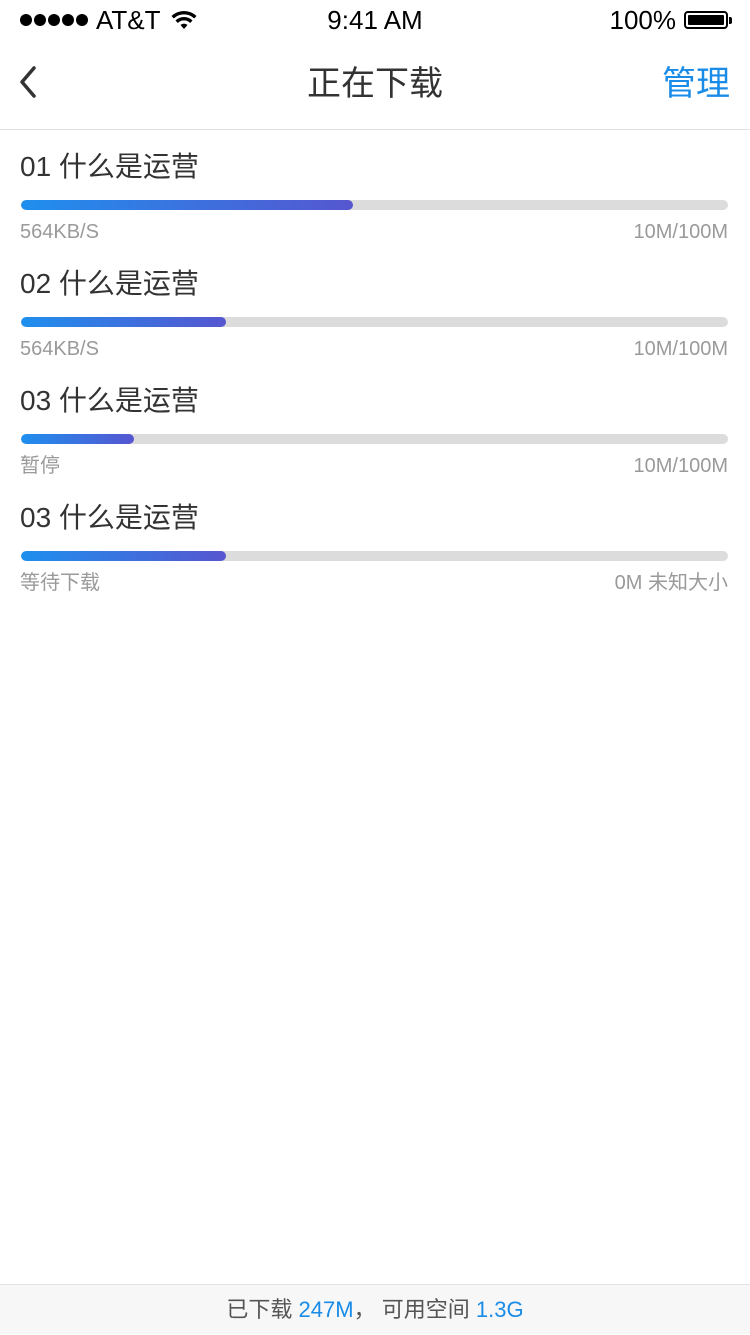  I want to click on battery-percentage: 100%, so click(643, 19).